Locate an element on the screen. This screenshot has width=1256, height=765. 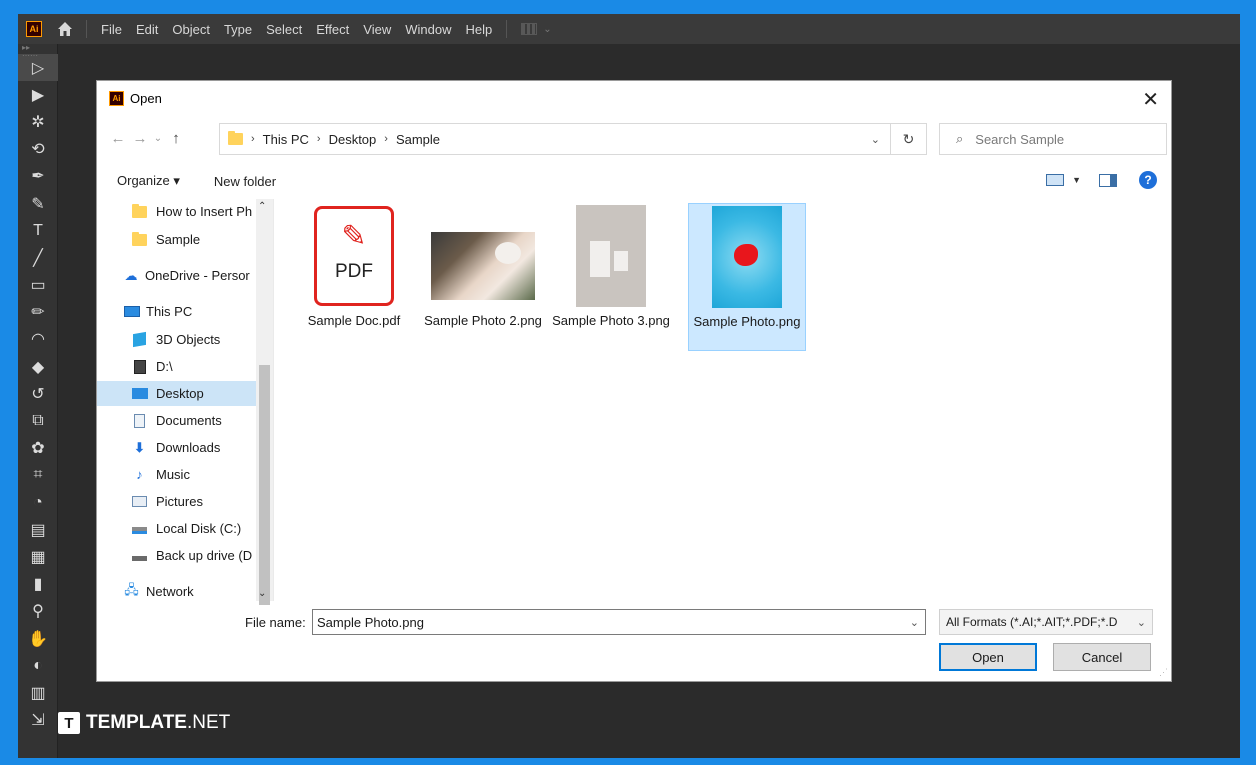
nav-item-how-to-insert: How to Insert Ph is located at coordinates (193, 211).